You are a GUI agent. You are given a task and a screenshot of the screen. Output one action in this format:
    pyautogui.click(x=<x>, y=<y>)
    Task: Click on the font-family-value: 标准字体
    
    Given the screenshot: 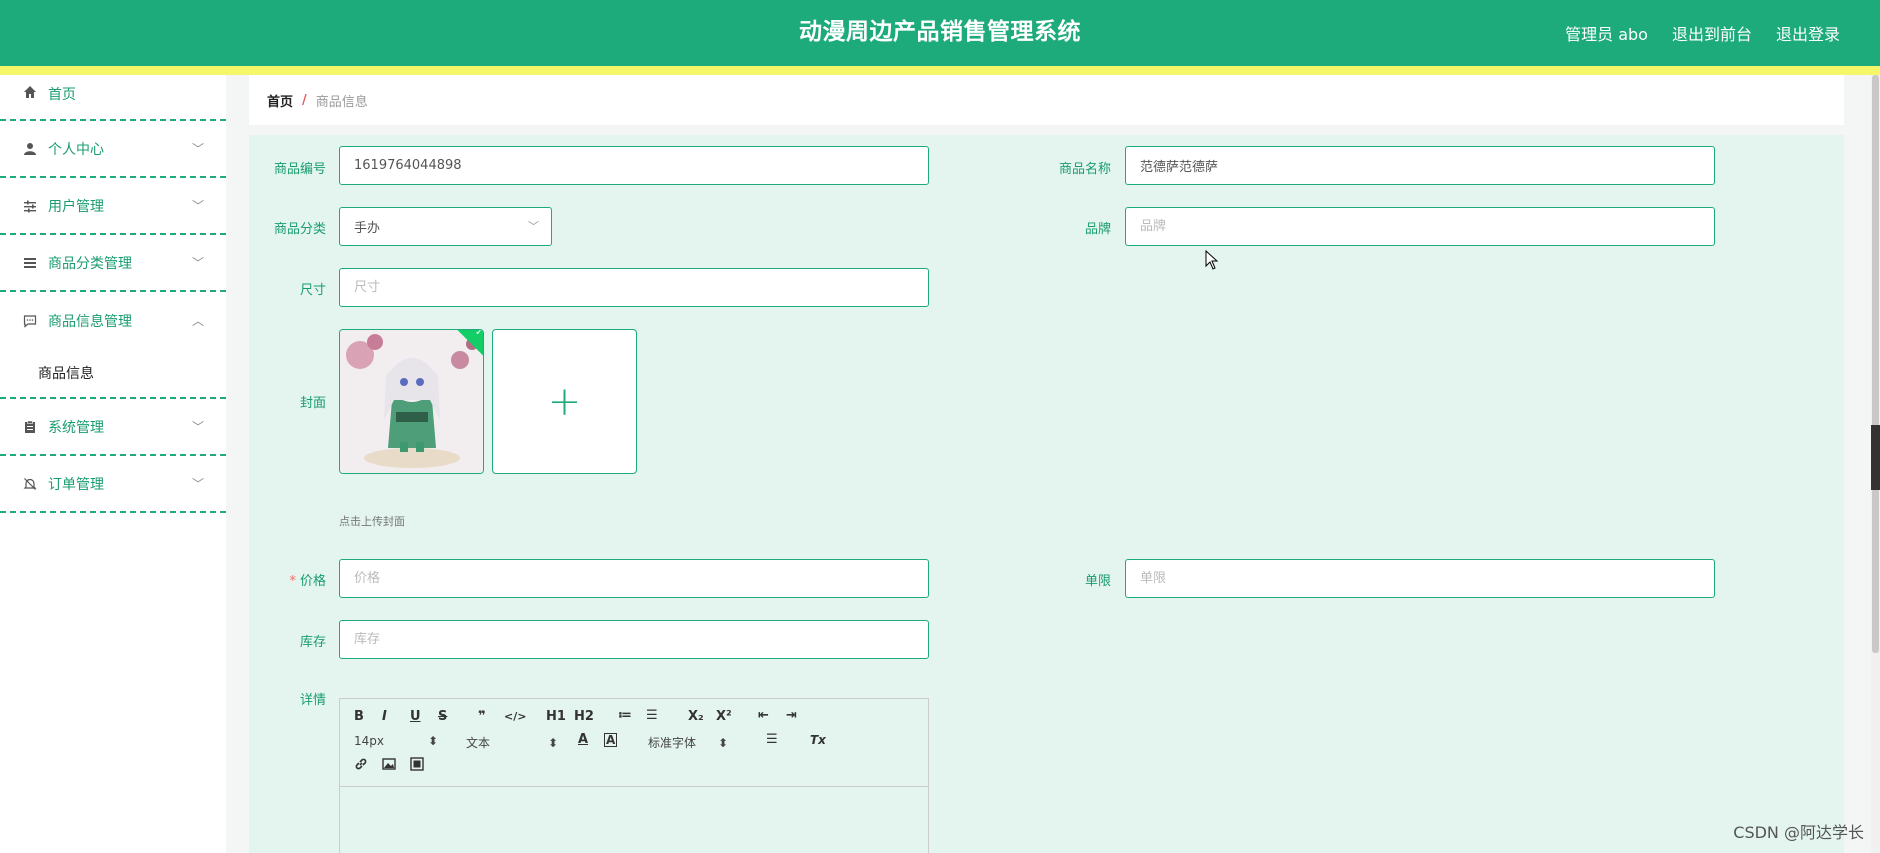 What is the action you would take?
    pyautogui.click(x=672, y=743)
    